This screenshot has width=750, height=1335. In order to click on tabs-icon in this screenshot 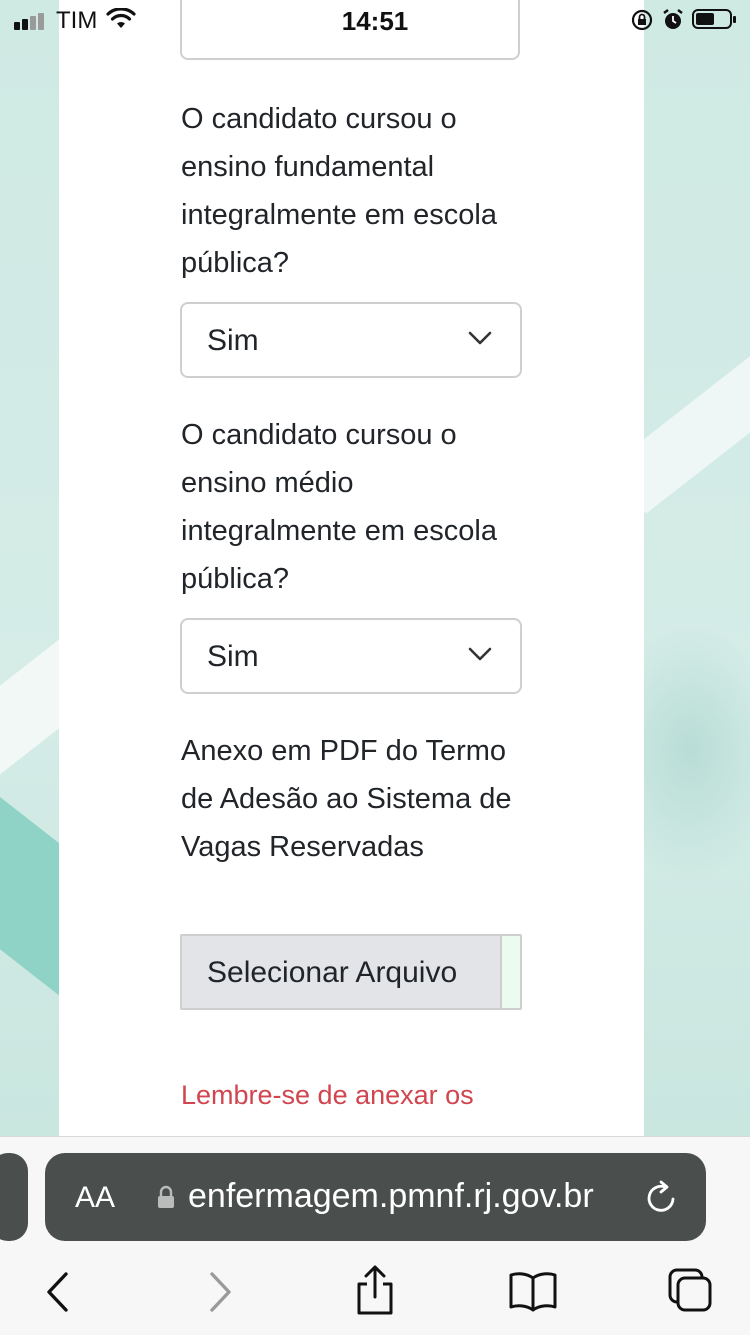, I will do `click(690, 1290)`.